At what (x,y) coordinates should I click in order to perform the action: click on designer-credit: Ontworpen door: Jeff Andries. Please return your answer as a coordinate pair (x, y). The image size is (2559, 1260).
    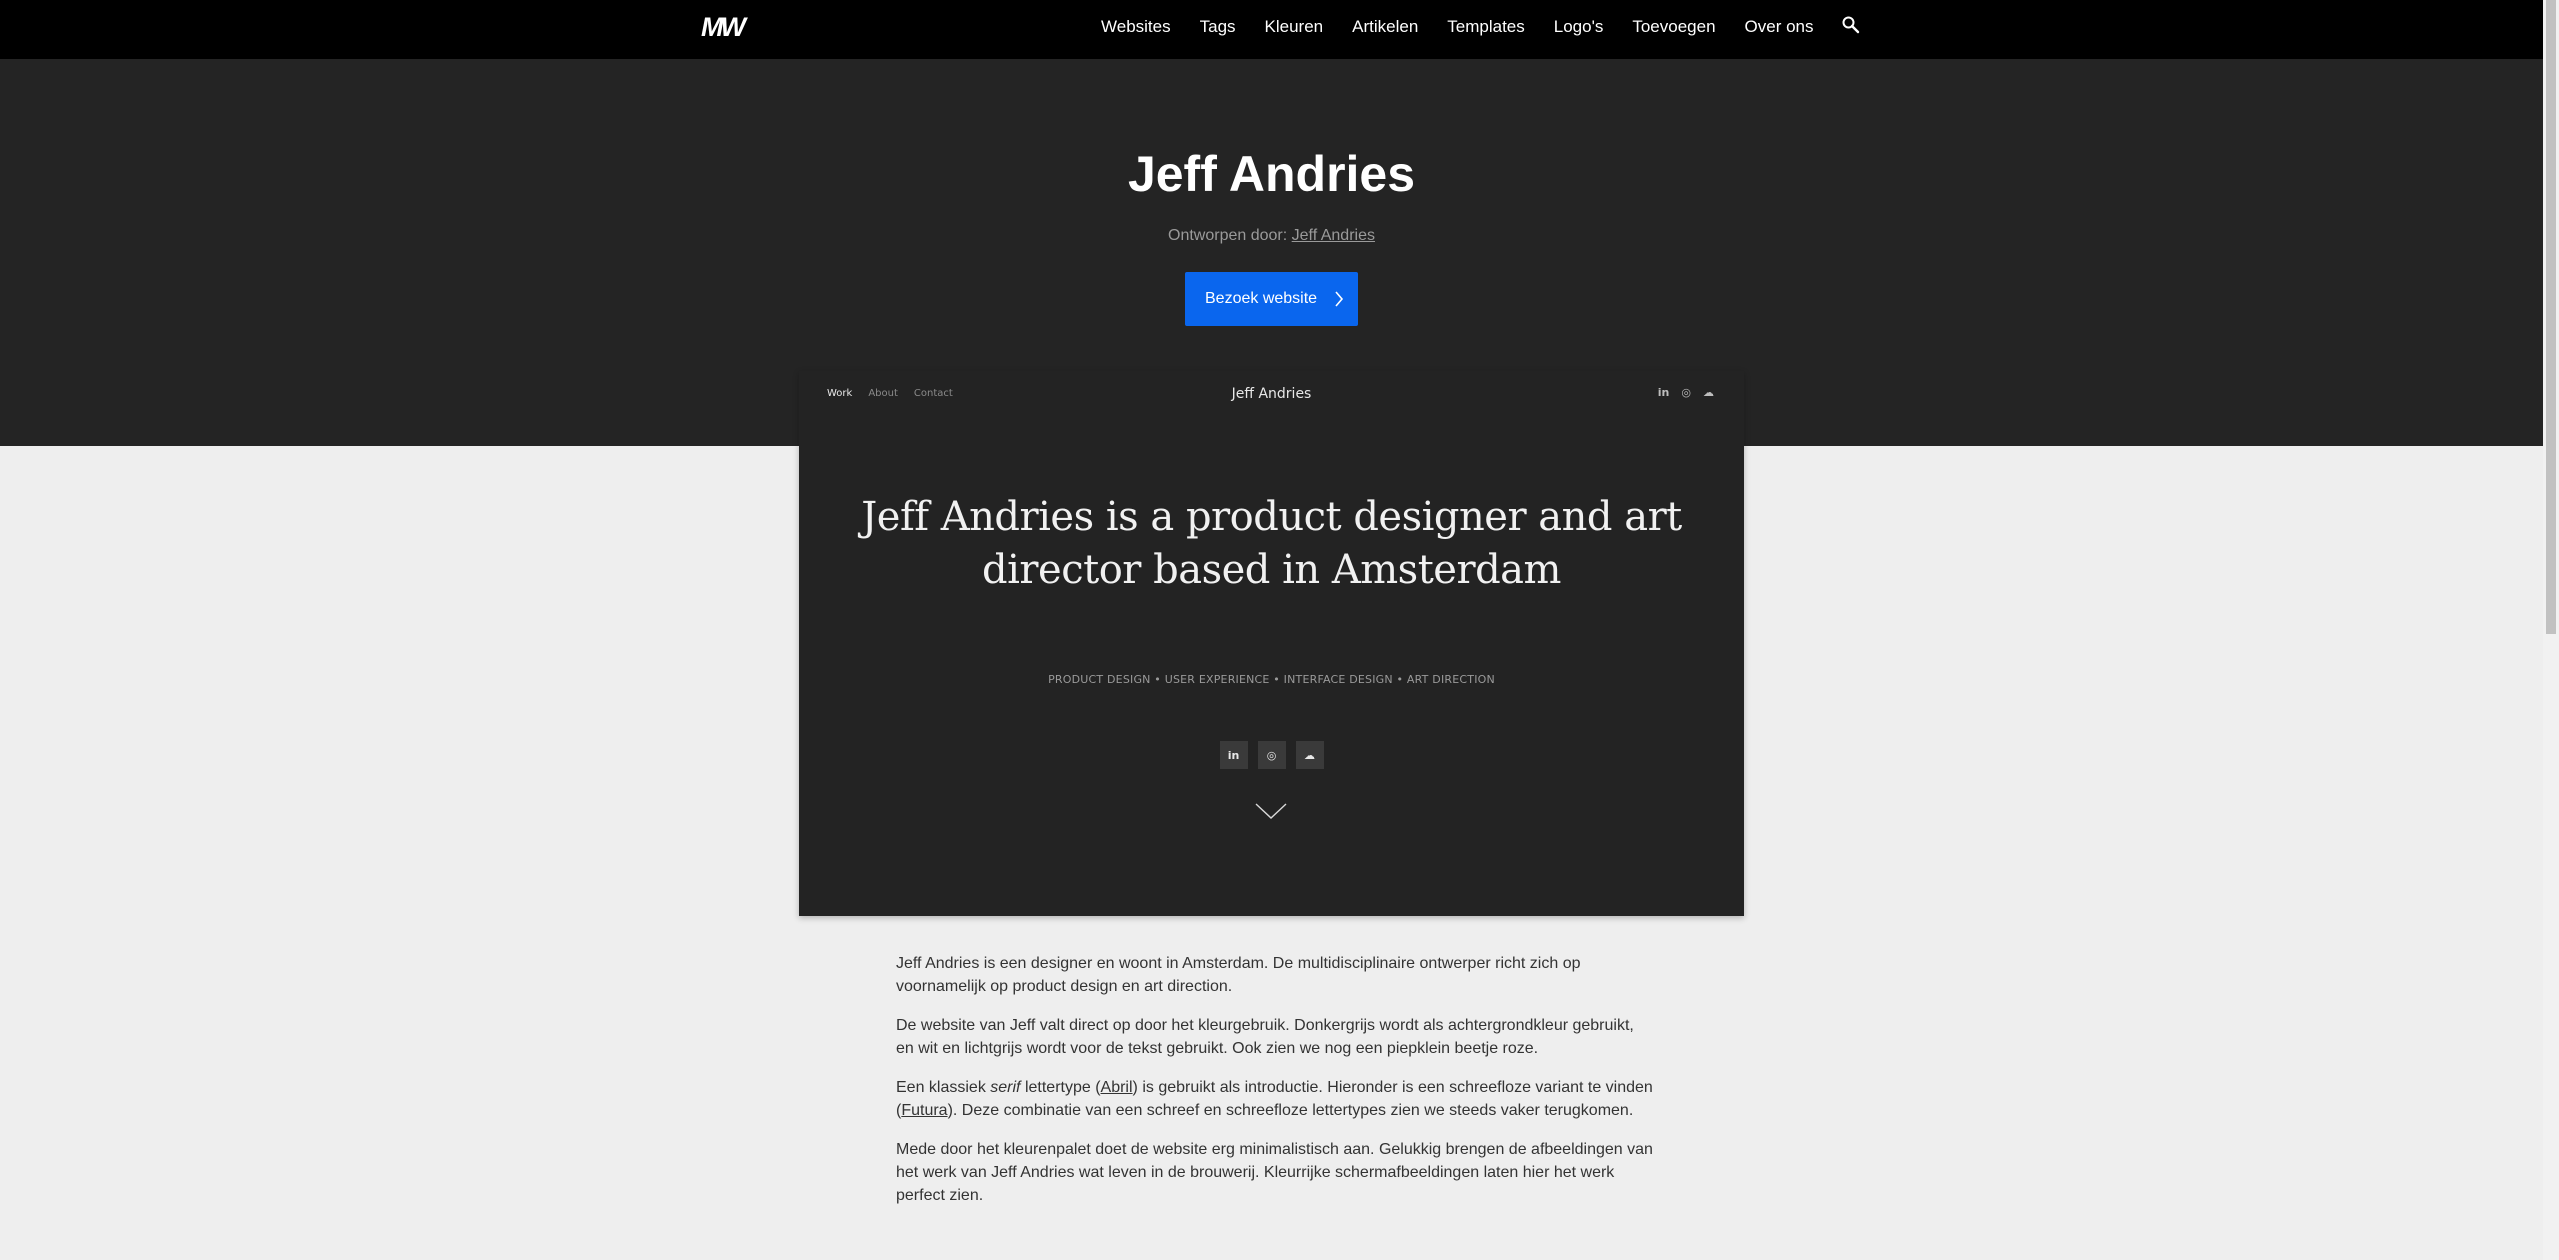
    Looking at the image, I should click on (1271, 236).